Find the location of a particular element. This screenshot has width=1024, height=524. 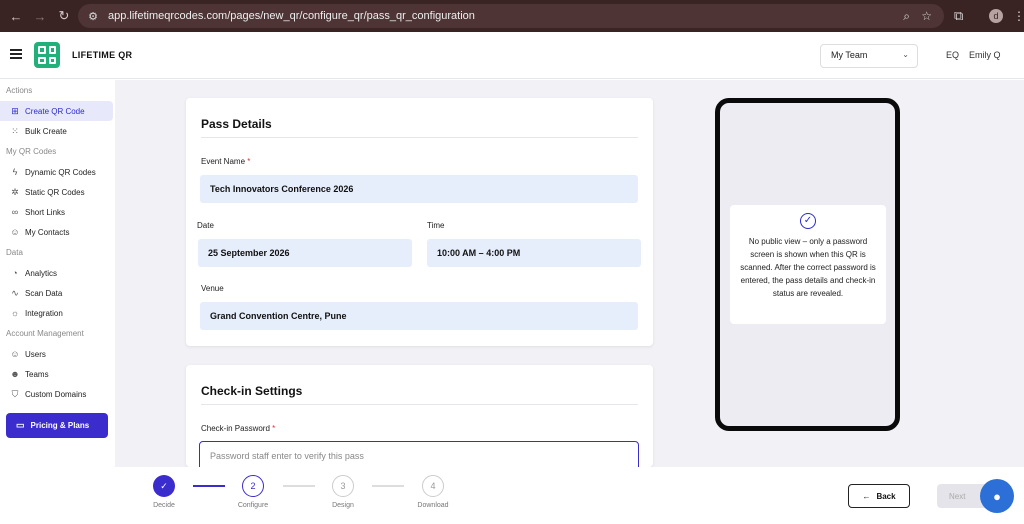

team-select-value: My Team is located at coordinates (849, 55).